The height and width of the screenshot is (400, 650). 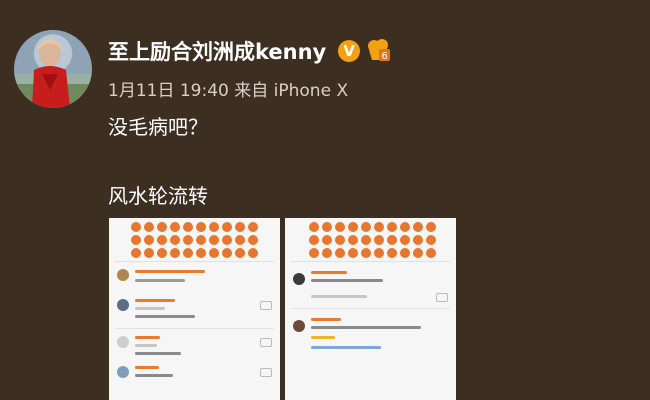 What do you see at coordinates (168, 91) in the screenshot?
I see `post-timestamp: 1月11日 19:40` at bounding box center [168, 91].